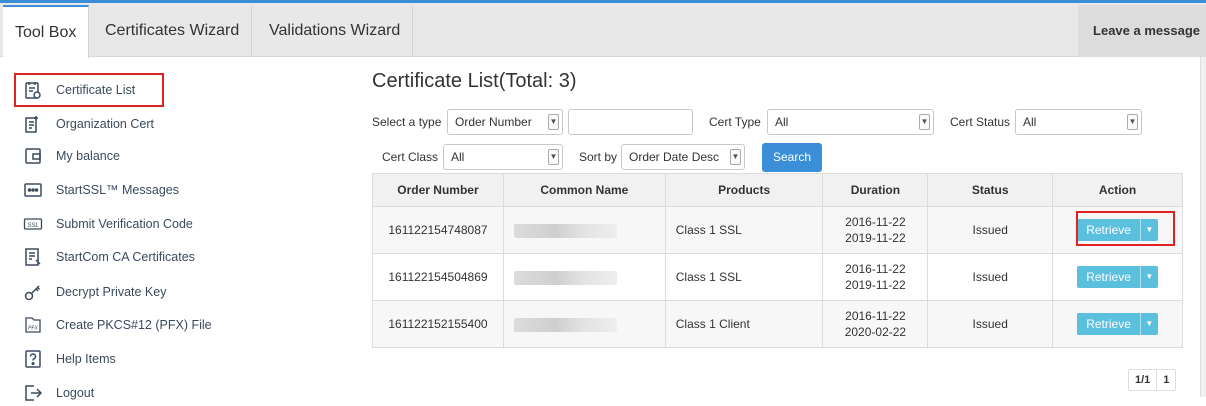  What do you see at coordinates (493, 122) in the screenshot?
I see `select-type-value: Order Number` at bounding box center [493, 122].